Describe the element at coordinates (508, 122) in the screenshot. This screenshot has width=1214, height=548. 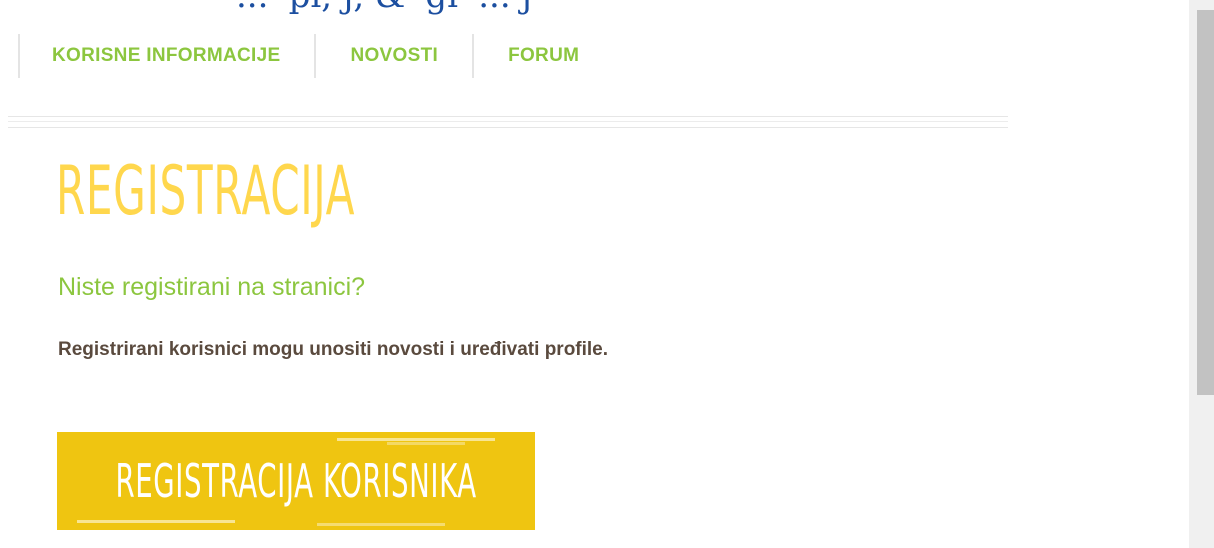
I see `header-divider` at that location.